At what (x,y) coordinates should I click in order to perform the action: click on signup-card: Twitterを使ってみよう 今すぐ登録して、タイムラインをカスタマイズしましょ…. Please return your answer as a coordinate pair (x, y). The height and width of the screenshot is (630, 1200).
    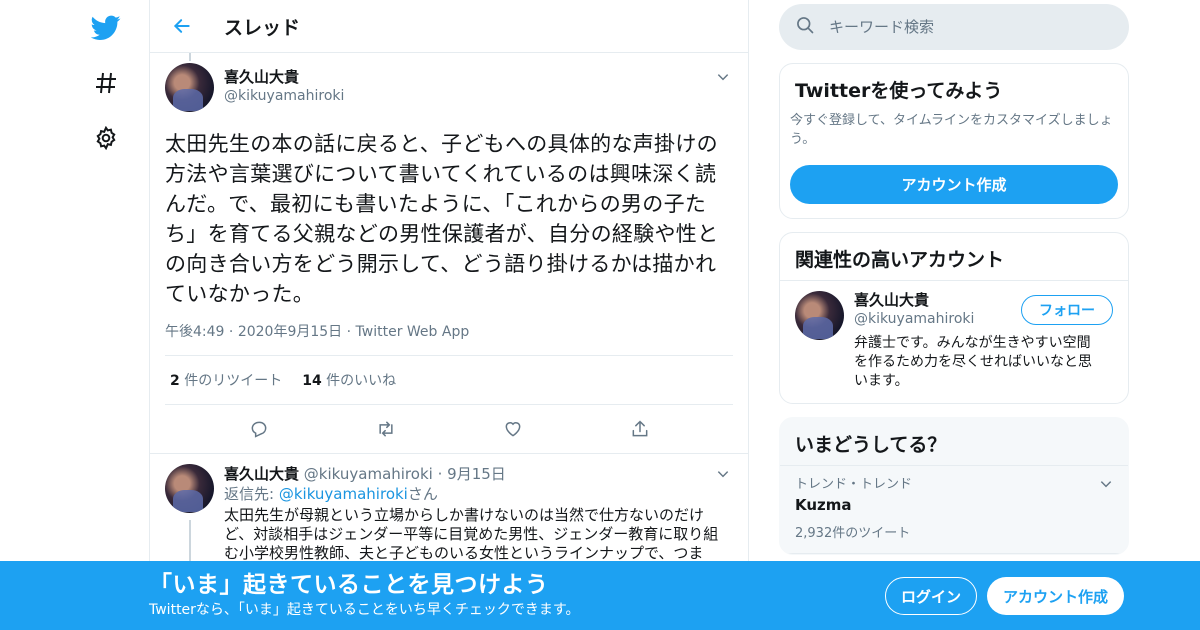
    Looking at the image, I should click on (954, 141).